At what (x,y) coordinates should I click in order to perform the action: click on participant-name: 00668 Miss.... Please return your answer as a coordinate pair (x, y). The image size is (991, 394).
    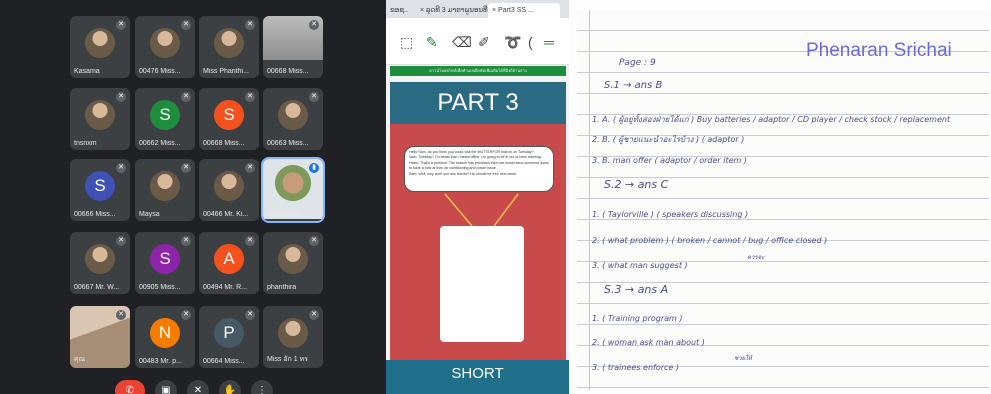
    Looking at the image, I should click on (224, 143).